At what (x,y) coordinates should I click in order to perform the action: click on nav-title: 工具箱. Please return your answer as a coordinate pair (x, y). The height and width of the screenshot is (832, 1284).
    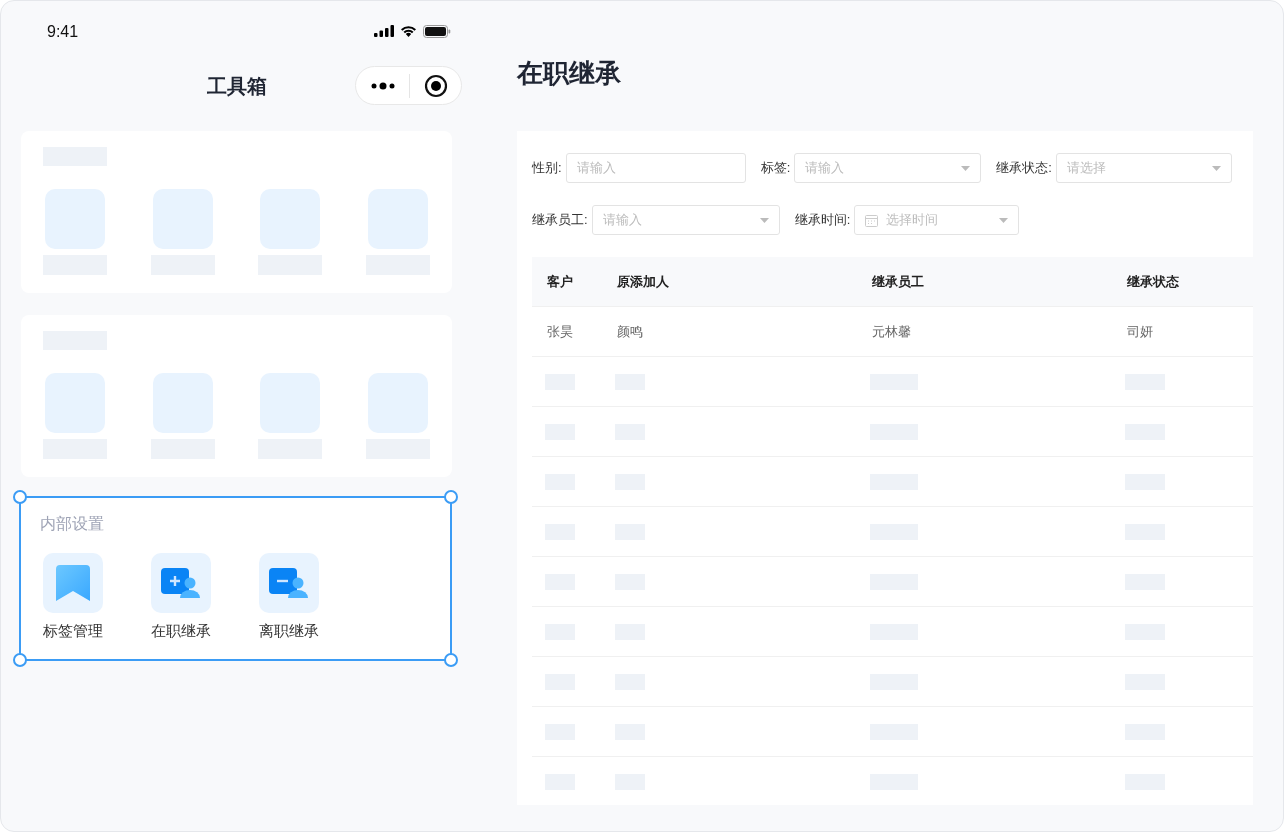
    Looking at the image, I should click on (237, 86).